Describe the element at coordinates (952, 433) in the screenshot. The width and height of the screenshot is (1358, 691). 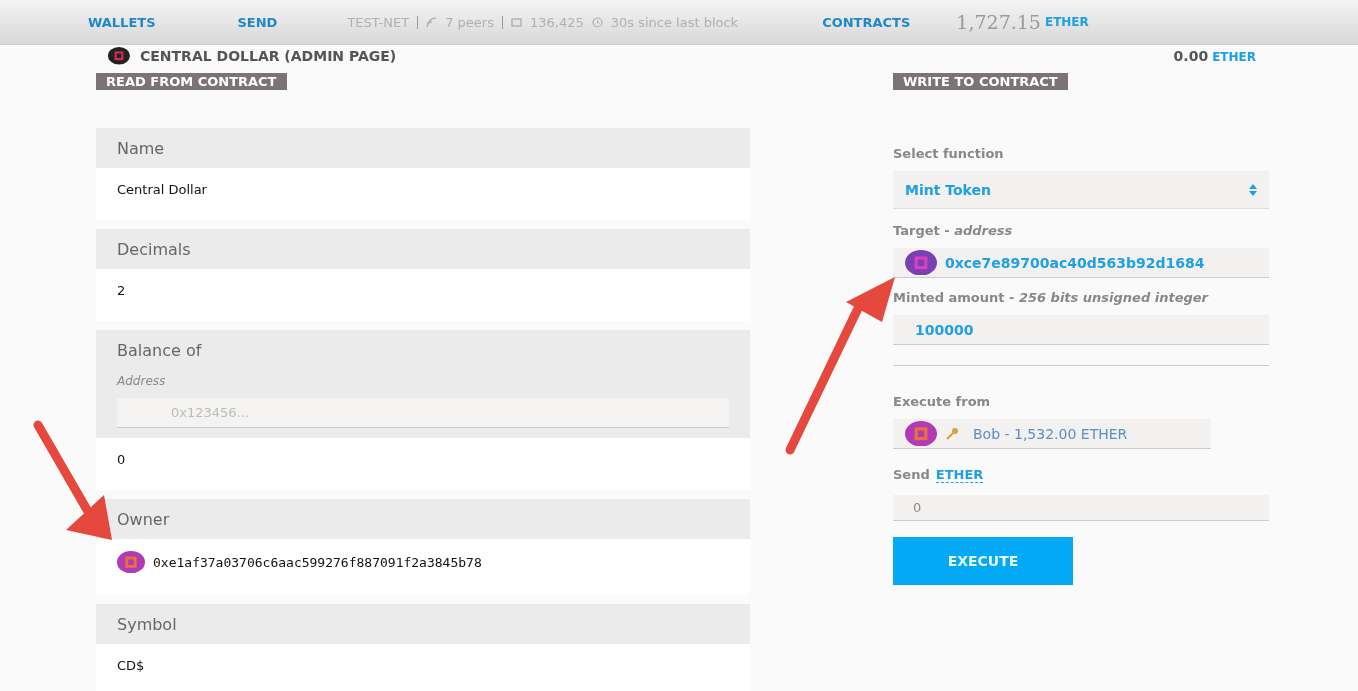
I see `key-icon` at that location.